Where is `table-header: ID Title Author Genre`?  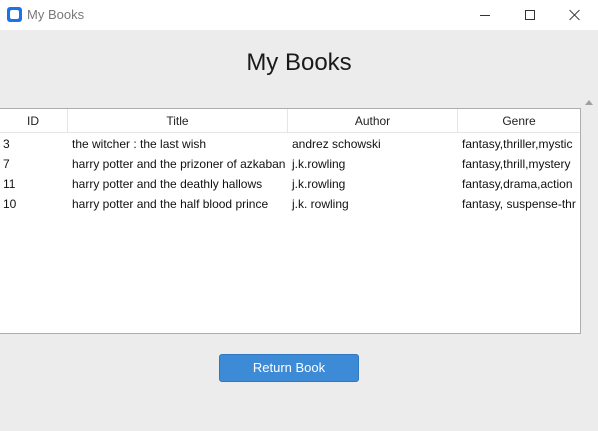 table-header: ID Title Author Genre is located at coordinates (290, 121).